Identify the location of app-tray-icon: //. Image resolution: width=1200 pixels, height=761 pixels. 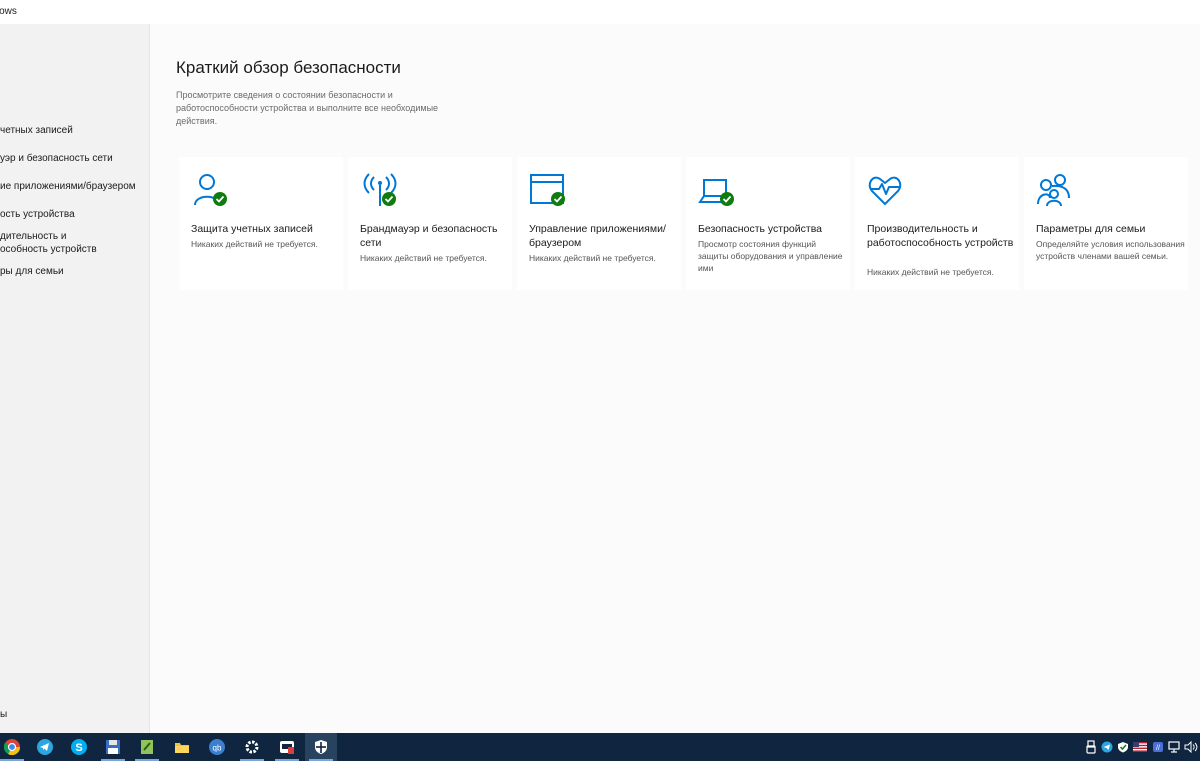
(1158, 747).